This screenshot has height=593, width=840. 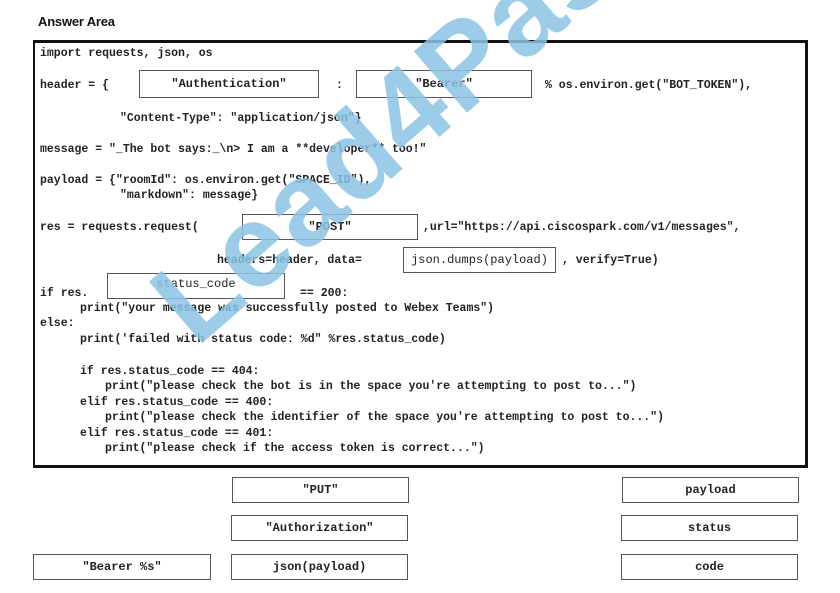 What do you see at coordinates (324, 293) in the screenshot?
I see `code-line-if-suffix: == 200:` at bounding box center [324, 293].